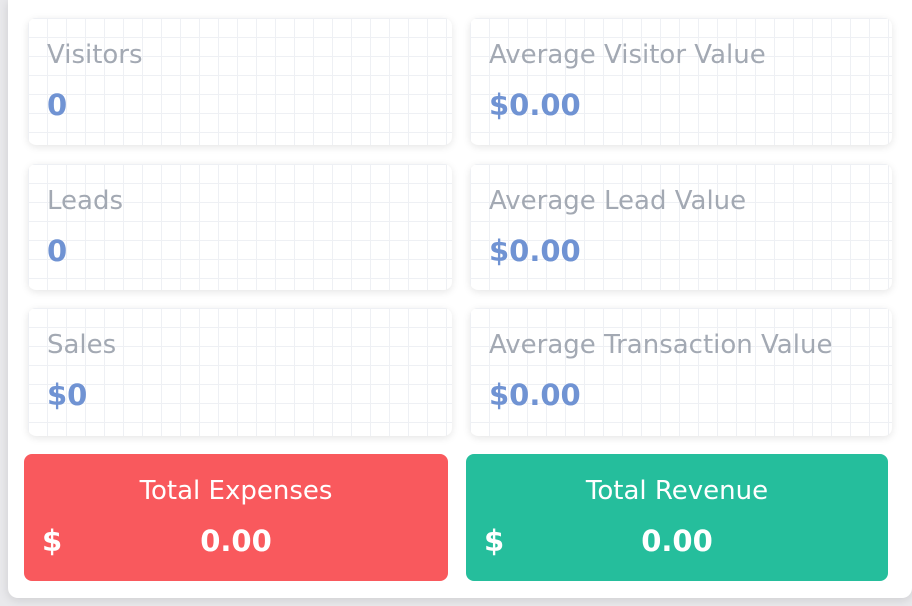 The height and width of the screenshot is (606, 912). What do you see at coordinates (677, 491) in the screenshot?
I see `total-revenue-label: Total Revenue` at bounding box center [677, 491].